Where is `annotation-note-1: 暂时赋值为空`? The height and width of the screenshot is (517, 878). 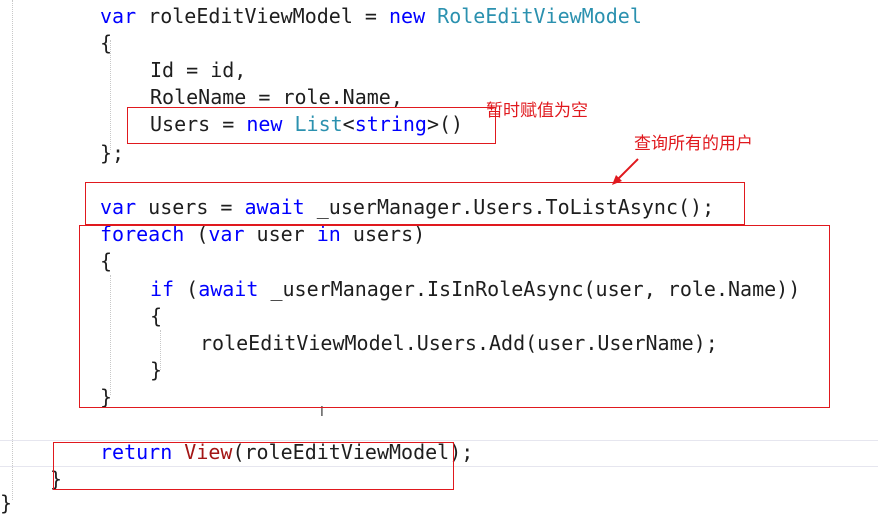
annotation-note-1: 暂时赋值为空 is located at coordinates (537, 111).